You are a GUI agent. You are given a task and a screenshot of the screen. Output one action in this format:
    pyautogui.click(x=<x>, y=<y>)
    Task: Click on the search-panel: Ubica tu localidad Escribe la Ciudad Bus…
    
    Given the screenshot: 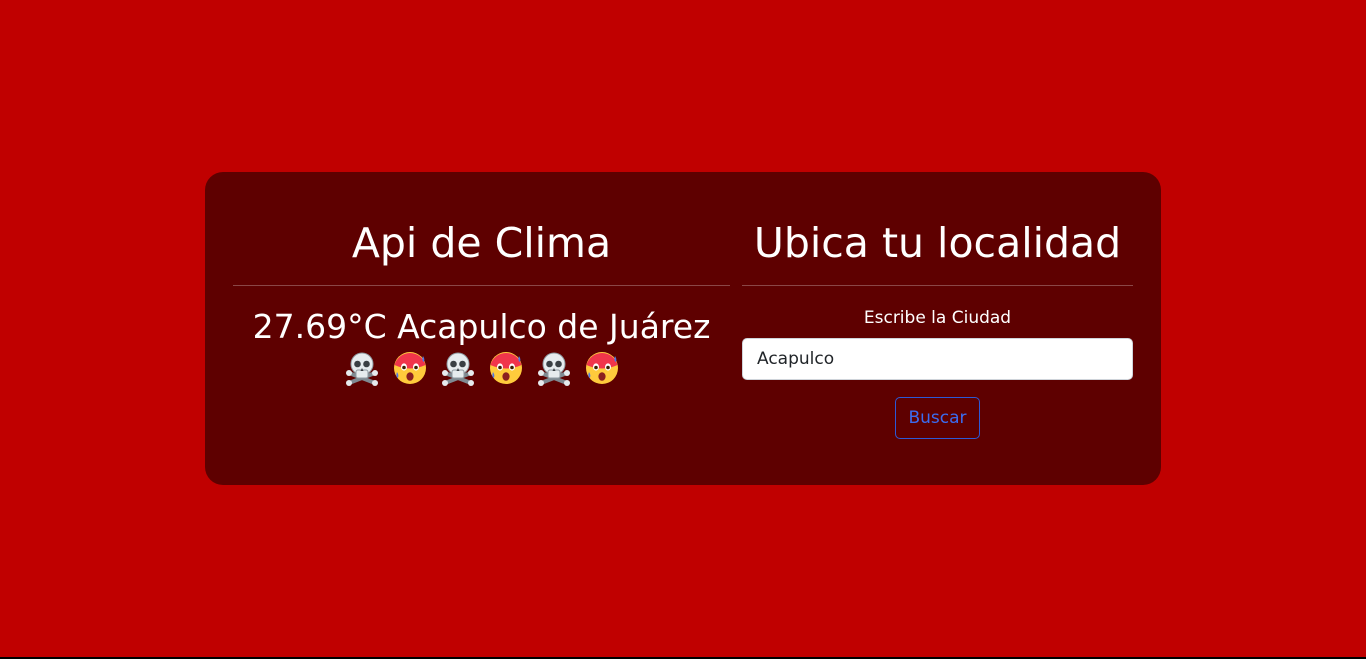 What is the action you would take?
    pyautogui.click(x=937, y=305)
    